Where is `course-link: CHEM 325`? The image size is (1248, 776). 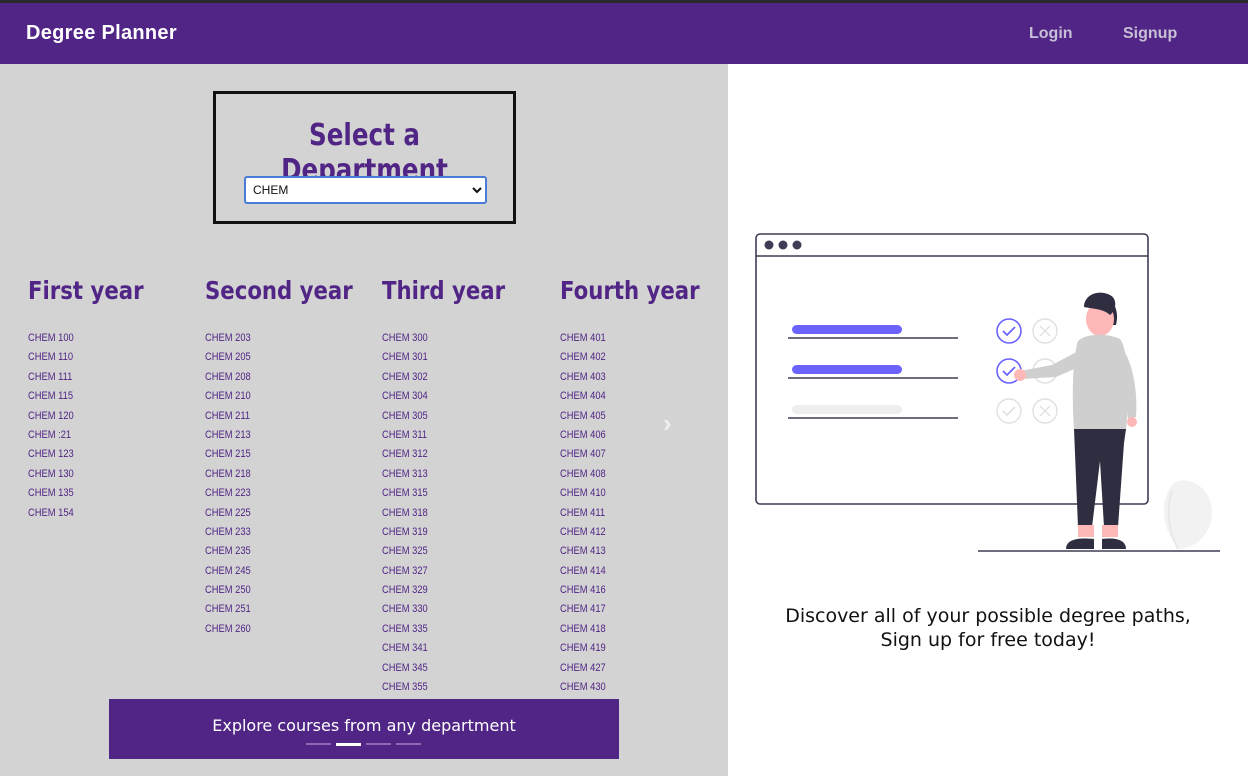
course-link: CHEM 325 is located at coordinates (443, 551).